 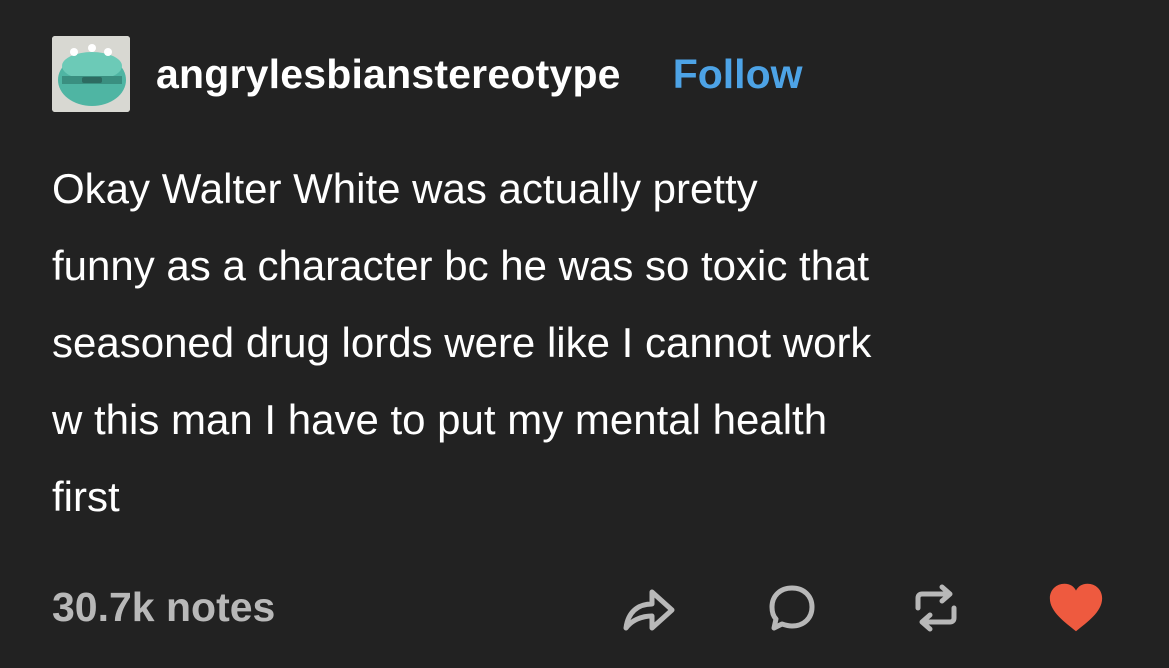 What do you see at coordinates (163, 607) in the screenshot?
I see `notes-count: 30.7k notes` at bounding box center [163, 607].